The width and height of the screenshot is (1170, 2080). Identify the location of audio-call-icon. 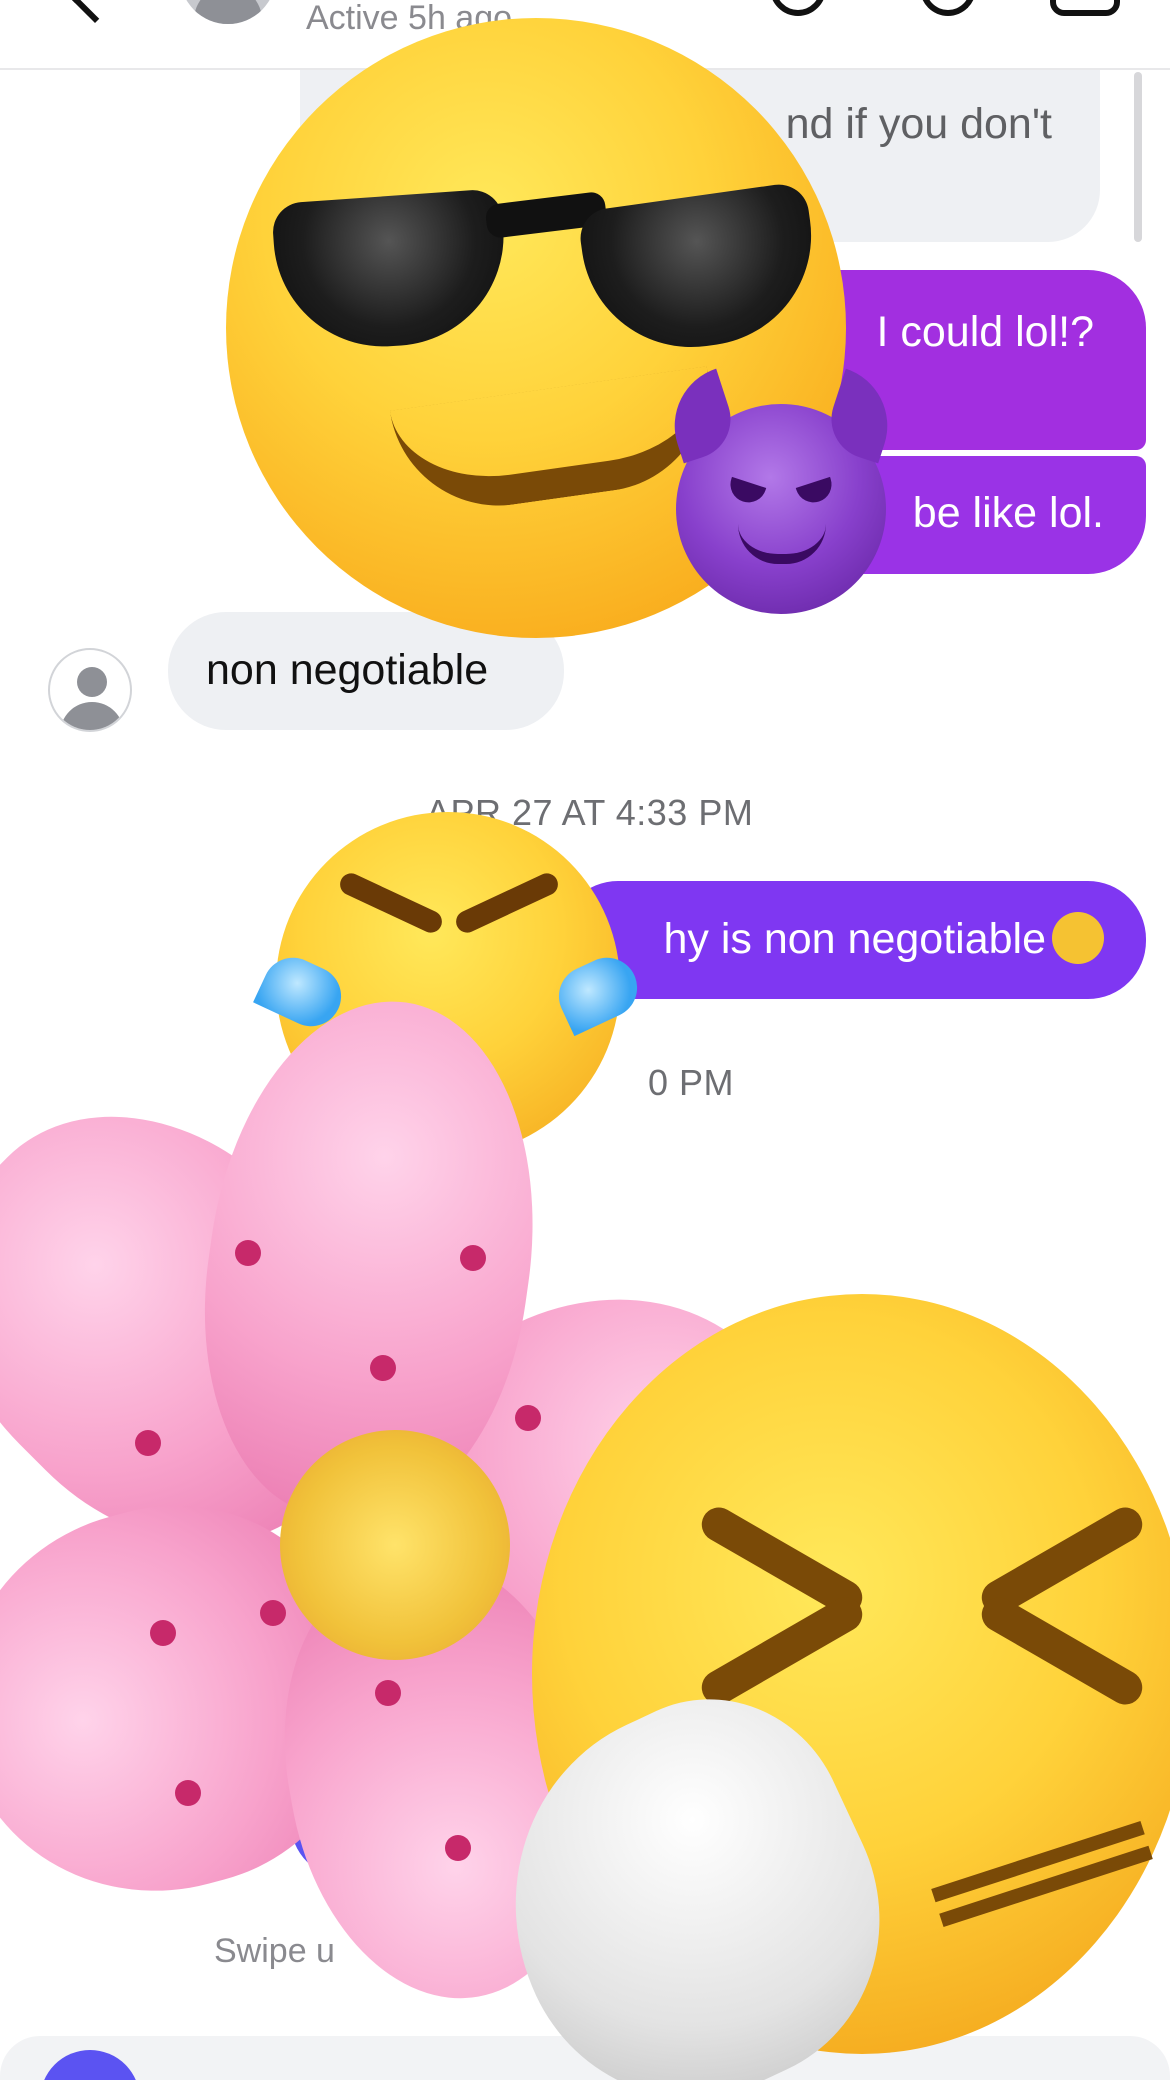
(798, 8).